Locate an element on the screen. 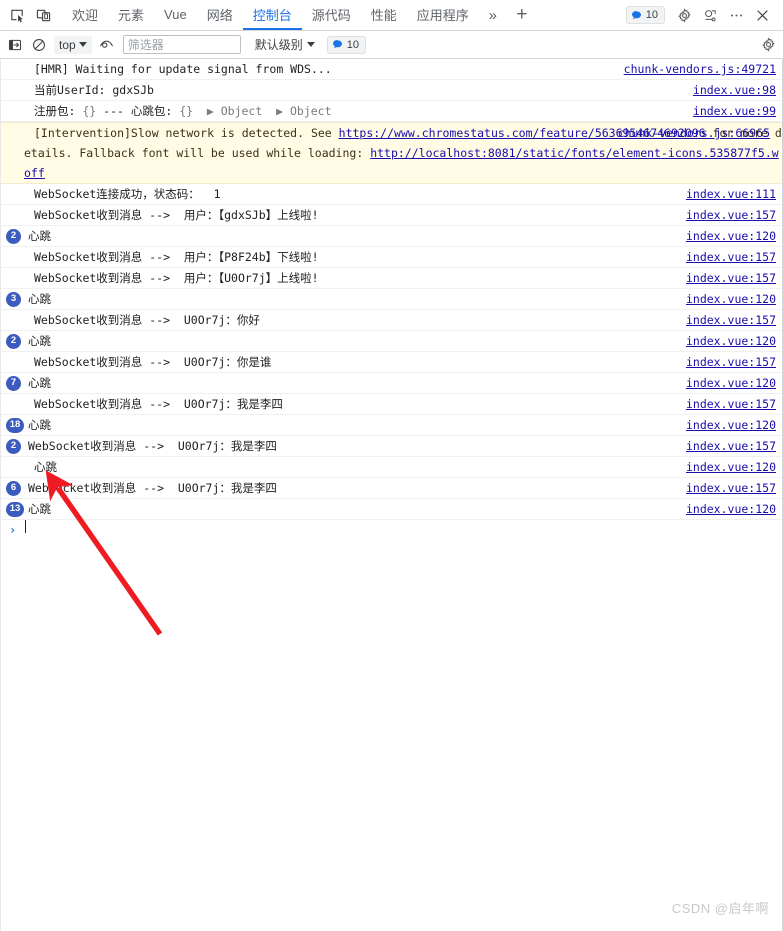 The image size is (783, 931). tab-vue: Vue is located at coordinates (175, 15).